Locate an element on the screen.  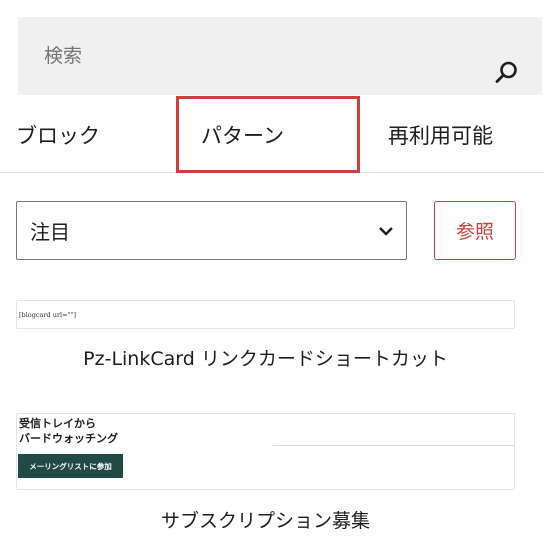
pattern-preview-subscription: 受信トレイから バードウォッチング メーリングリストに参加 is located at coordinates (265, 451).